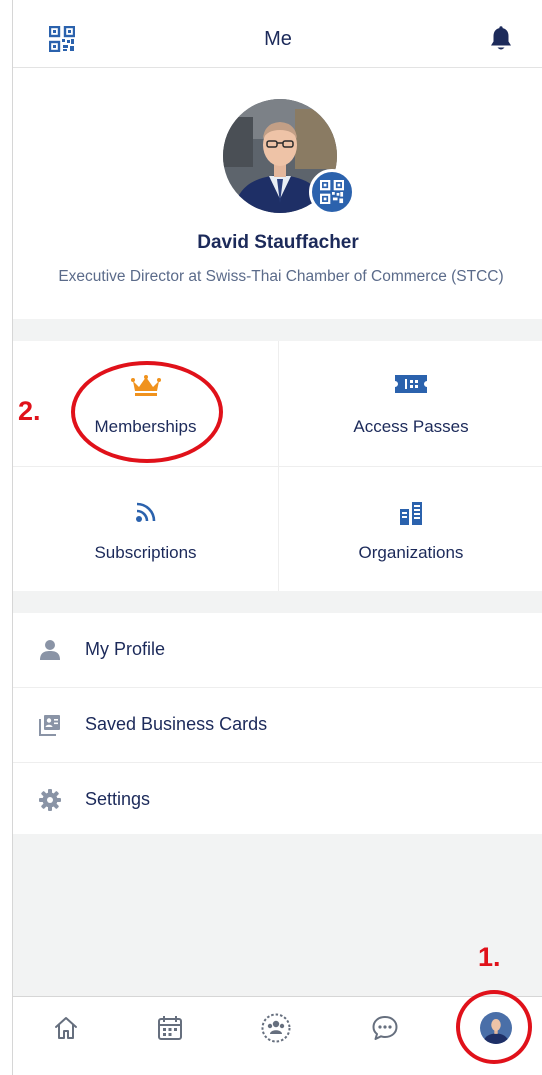 The image size is (542, 1075). What do you see at coordinates (411, 426) in the screenshot?
I see `grid-label: Access Passes` at bounding box center [411, 426].